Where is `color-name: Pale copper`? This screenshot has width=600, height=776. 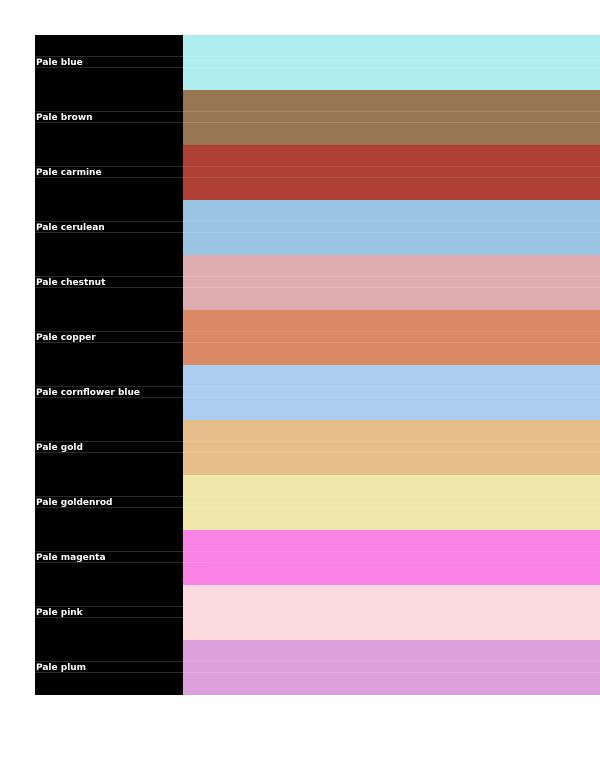
color-name: Pale copper is located at coordinates (109, 337).